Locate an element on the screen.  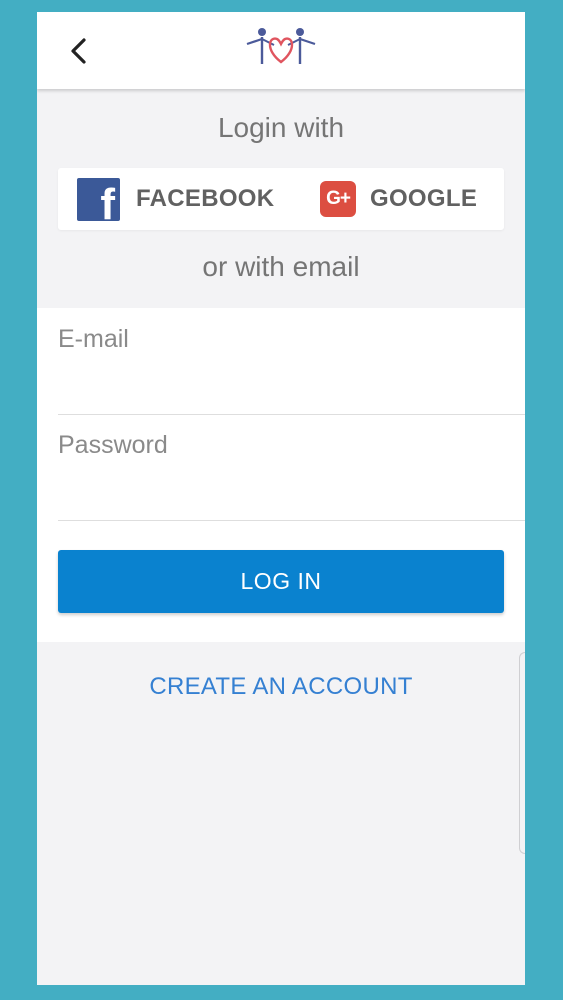
facebook-icon: f is located at coordinates (98, 199).